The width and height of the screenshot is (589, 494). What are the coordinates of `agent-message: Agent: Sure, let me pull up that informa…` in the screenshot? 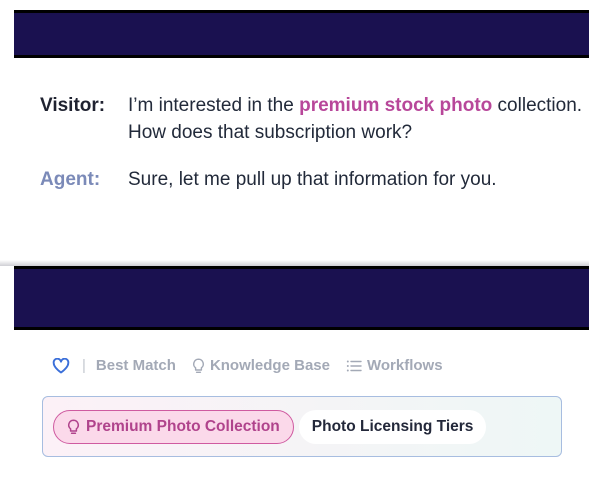 It's located at (312, 179).